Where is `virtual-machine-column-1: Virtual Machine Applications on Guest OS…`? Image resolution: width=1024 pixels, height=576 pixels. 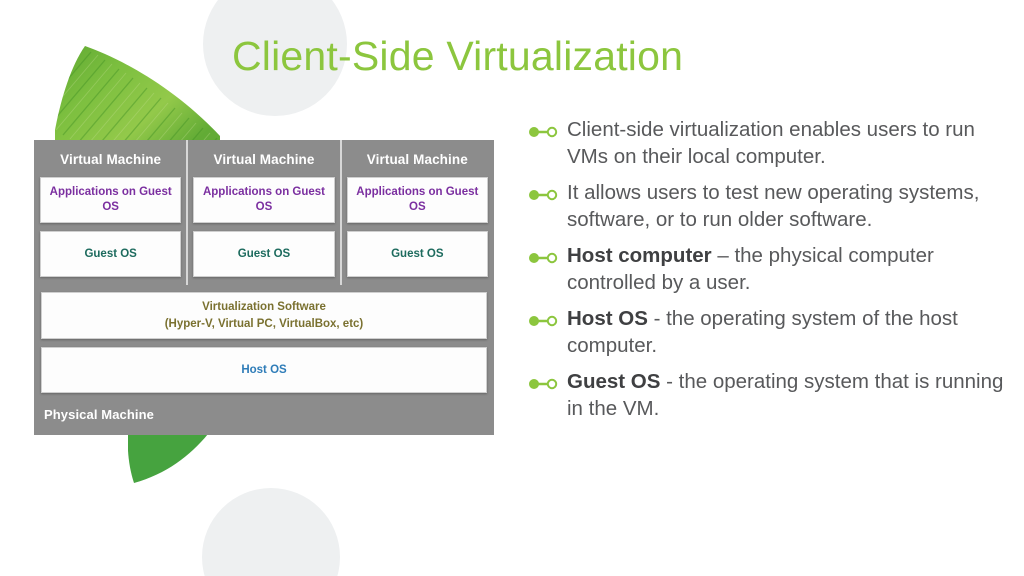
virtual-machine-column-1: Virtual Machine Applications on Guest OS… is located at coordinates (110, 212).